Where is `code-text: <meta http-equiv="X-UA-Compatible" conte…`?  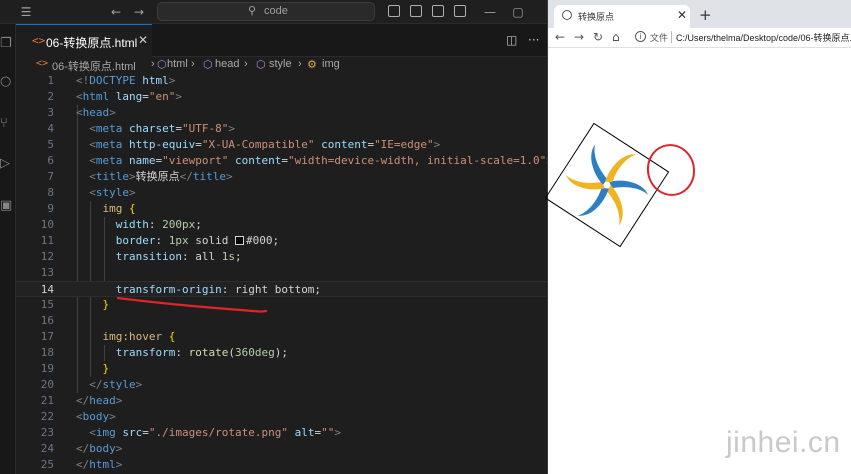
code-text: <meta http-equiv="X-UA-Compatible" conte… is located at coordinates (258, 145).